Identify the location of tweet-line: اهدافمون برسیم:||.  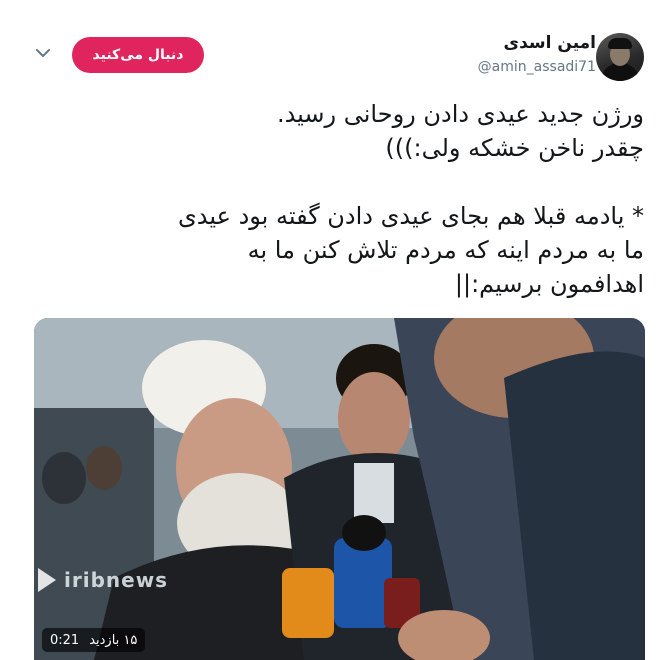
(549, 284).